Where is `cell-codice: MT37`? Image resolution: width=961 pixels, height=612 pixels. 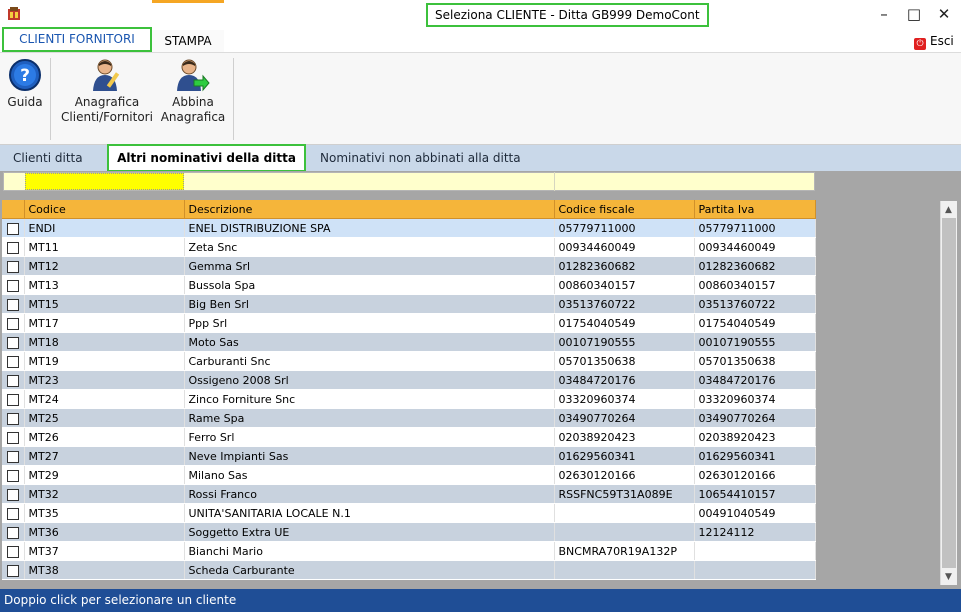
cell-codice: MT37 is located at coordinates (104, 551).